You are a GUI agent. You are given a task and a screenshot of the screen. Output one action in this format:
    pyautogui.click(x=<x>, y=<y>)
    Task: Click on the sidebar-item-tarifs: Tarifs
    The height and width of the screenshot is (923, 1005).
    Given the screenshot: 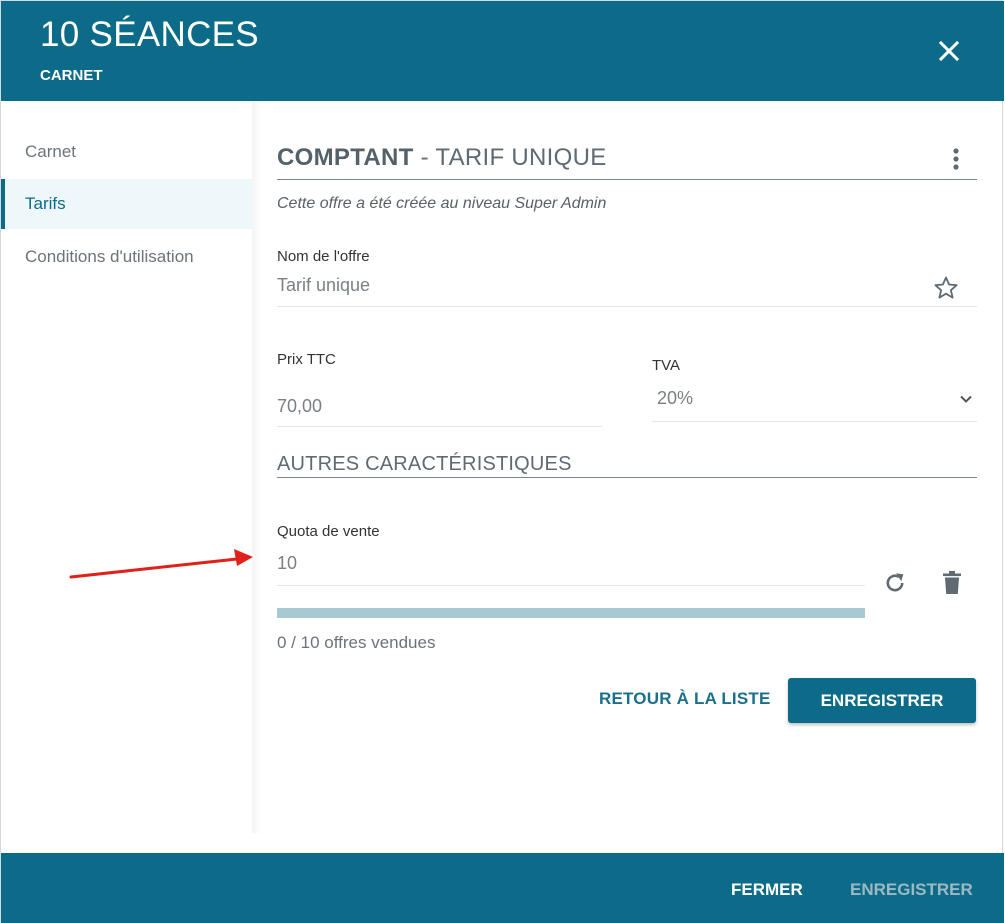 What is the action you would take?
    pyautogui.click(x=126, y=204)
    